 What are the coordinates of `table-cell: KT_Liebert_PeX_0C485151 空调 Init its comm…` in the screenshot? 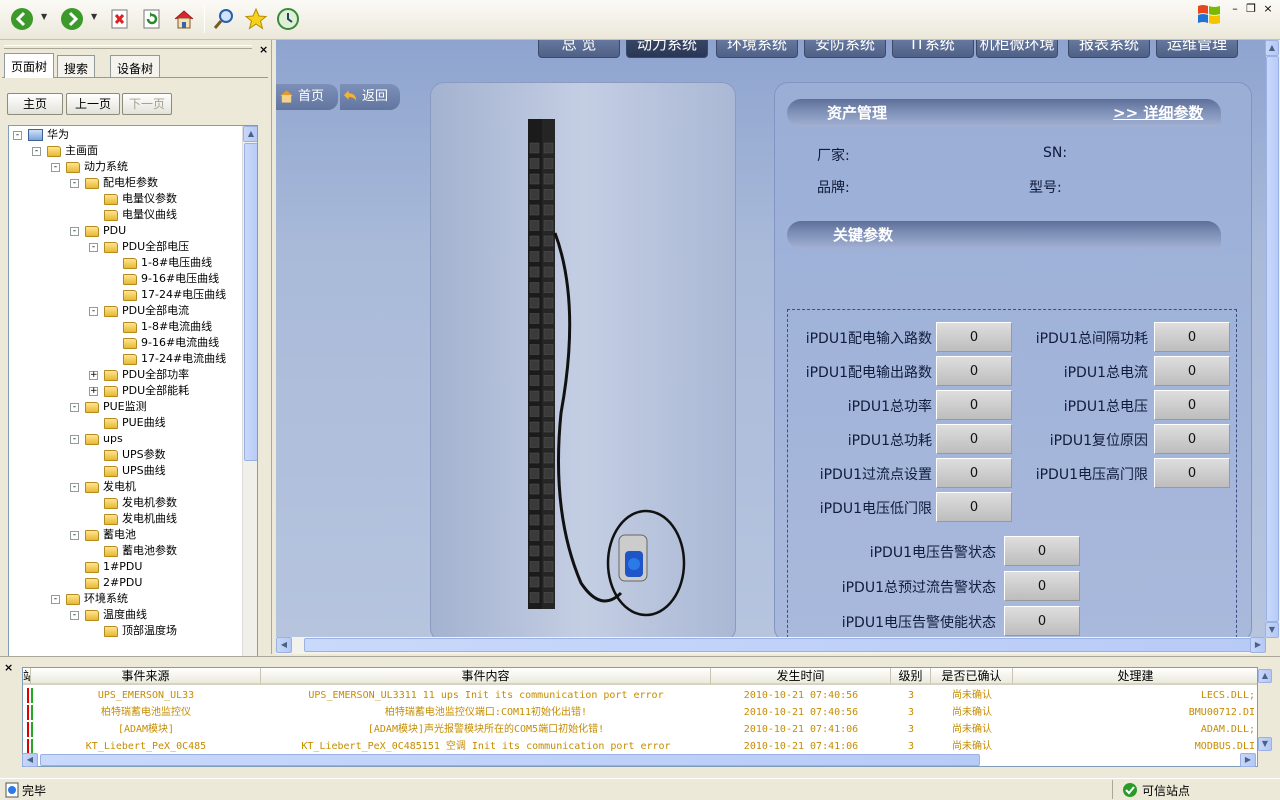 It's located at (486, 746).